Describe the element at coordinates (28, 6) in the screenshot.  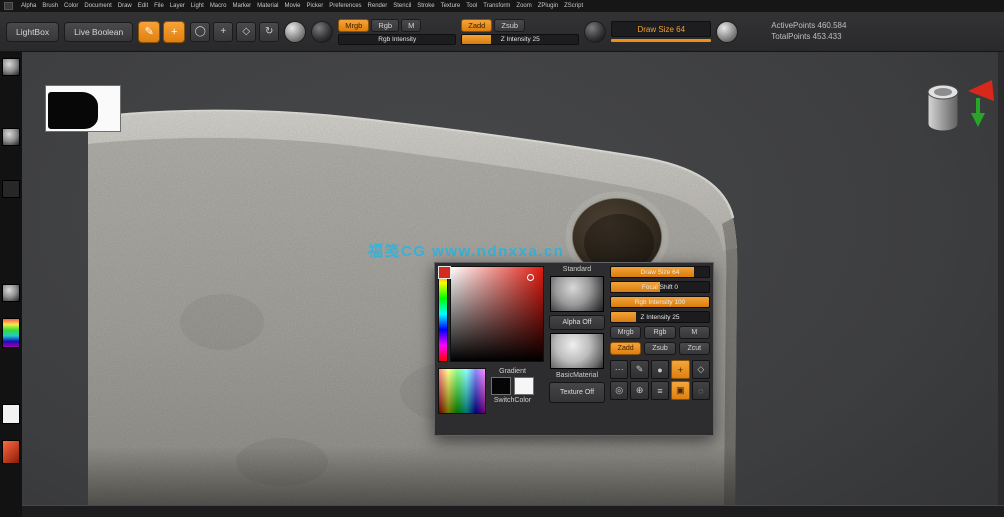
I see `menubar-item: Alpha` at that location.